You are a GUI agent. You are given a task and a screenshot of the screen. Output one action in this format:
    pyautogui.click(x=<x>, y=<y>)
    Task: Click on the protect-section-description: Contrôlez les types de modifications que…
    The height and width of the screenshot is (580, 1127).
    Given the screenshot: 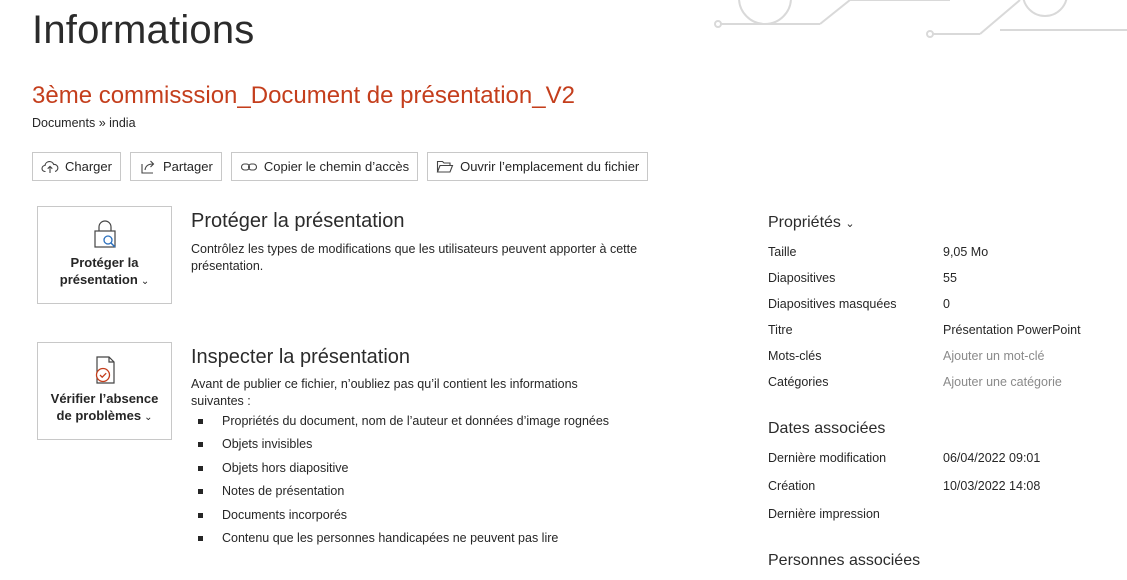 What is the action you would take?
    pyautogui.click(x=414, y=257)
    